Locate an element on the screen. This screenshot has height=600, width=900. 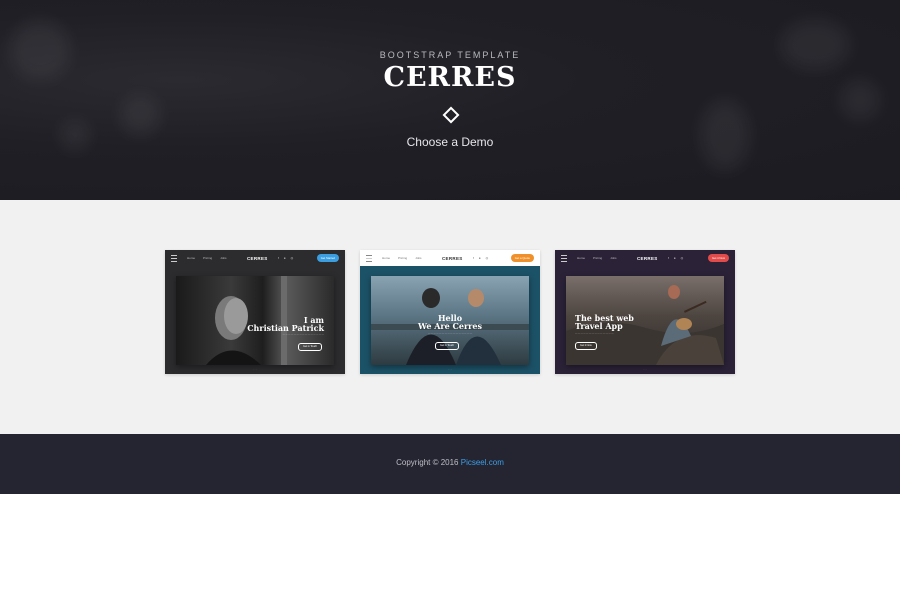
demo-cta-button: Get Started is located at coordinates (327, 258).